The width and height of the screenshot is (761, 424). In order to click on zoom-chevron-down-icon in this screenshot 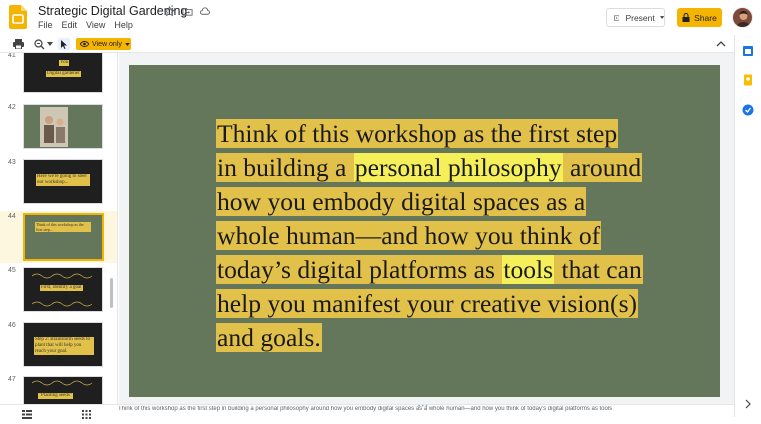, I will do `click(50, 44)`.